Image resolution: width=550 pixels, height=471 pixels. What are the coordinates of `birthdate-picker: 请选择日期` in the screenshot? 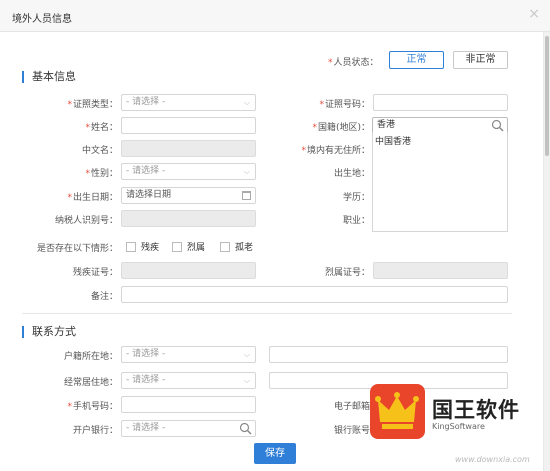 It's located at (188, 195).